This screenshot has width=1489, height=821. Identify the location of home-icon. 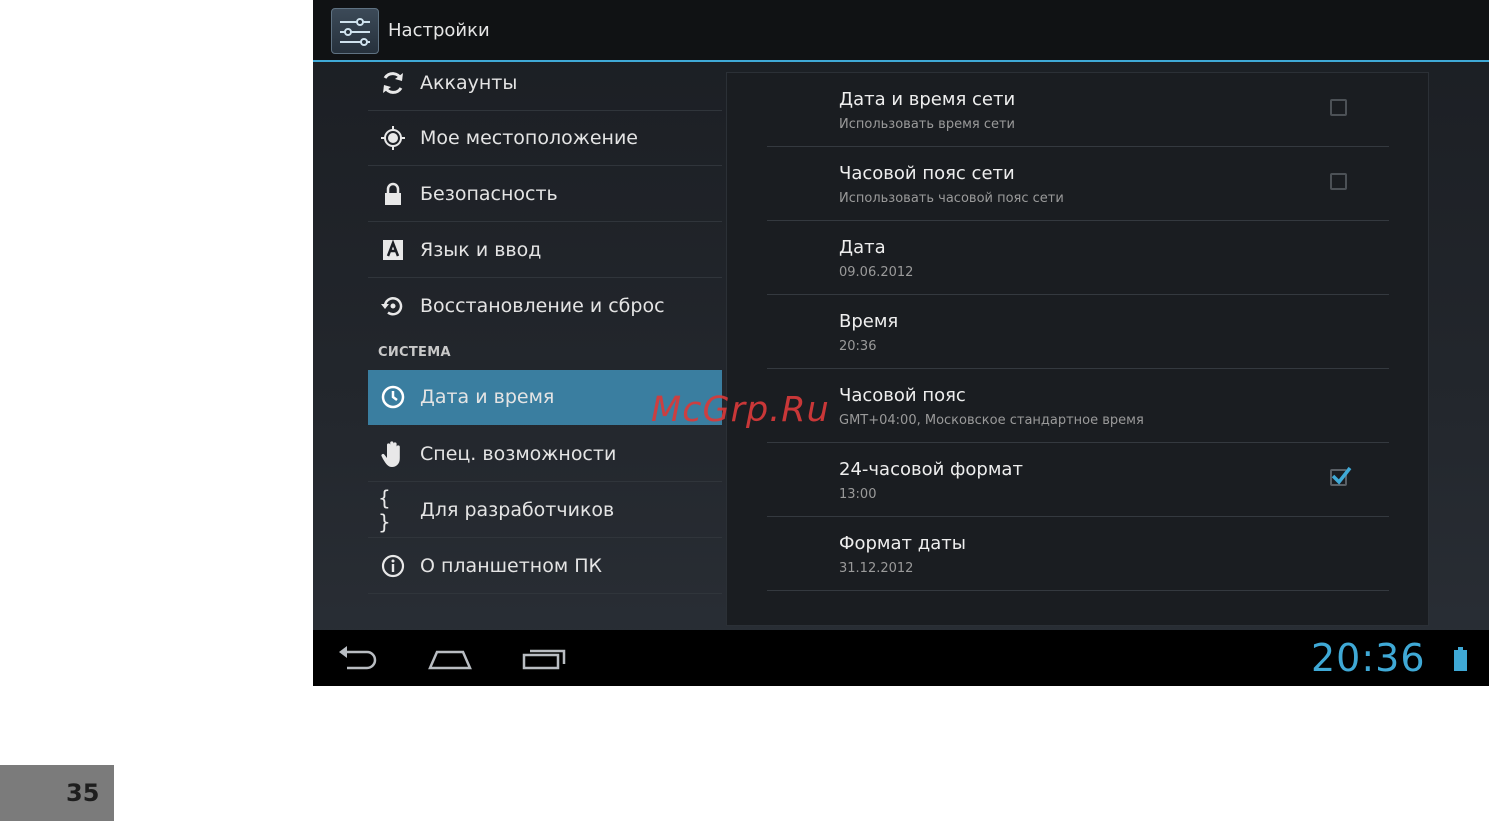
(450, 660).